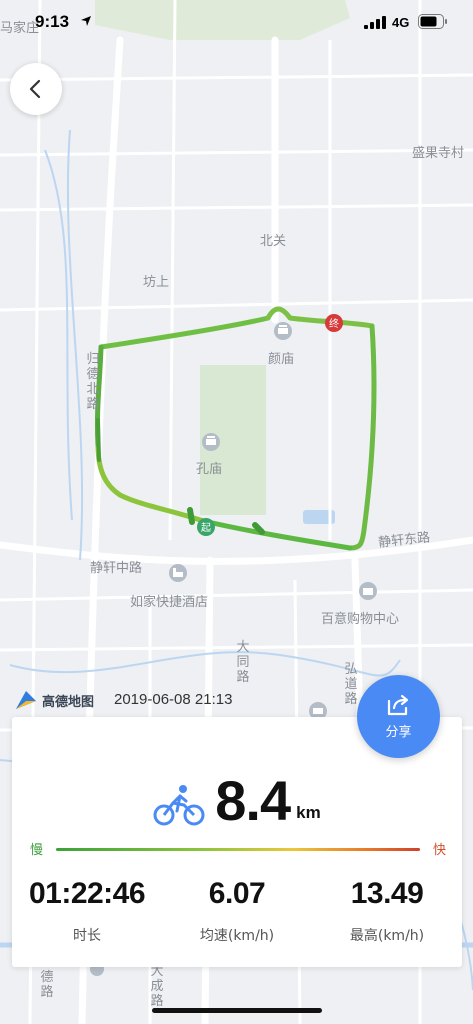 This screenshot has height=1024, width=473. I want to click on max-speed-value: 13.49, so click(387, 893).